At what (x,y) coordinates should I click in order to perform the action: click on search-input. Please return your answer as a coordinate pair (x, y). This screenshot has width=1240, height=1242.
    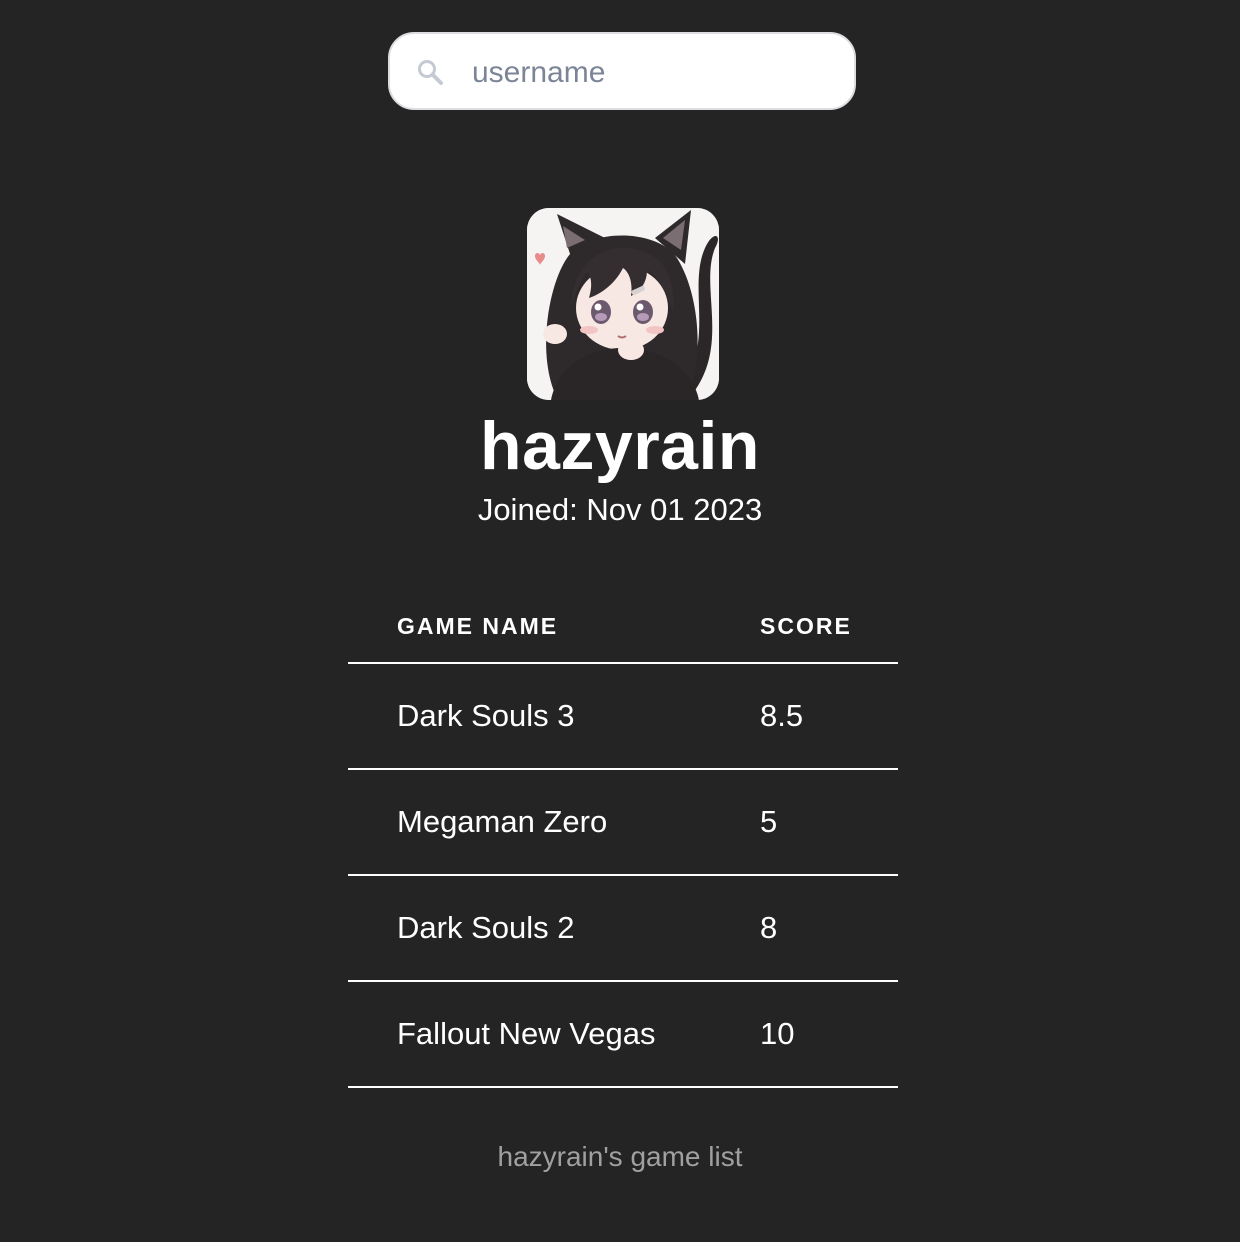
    Looking at the image, I should click on (652, 73).